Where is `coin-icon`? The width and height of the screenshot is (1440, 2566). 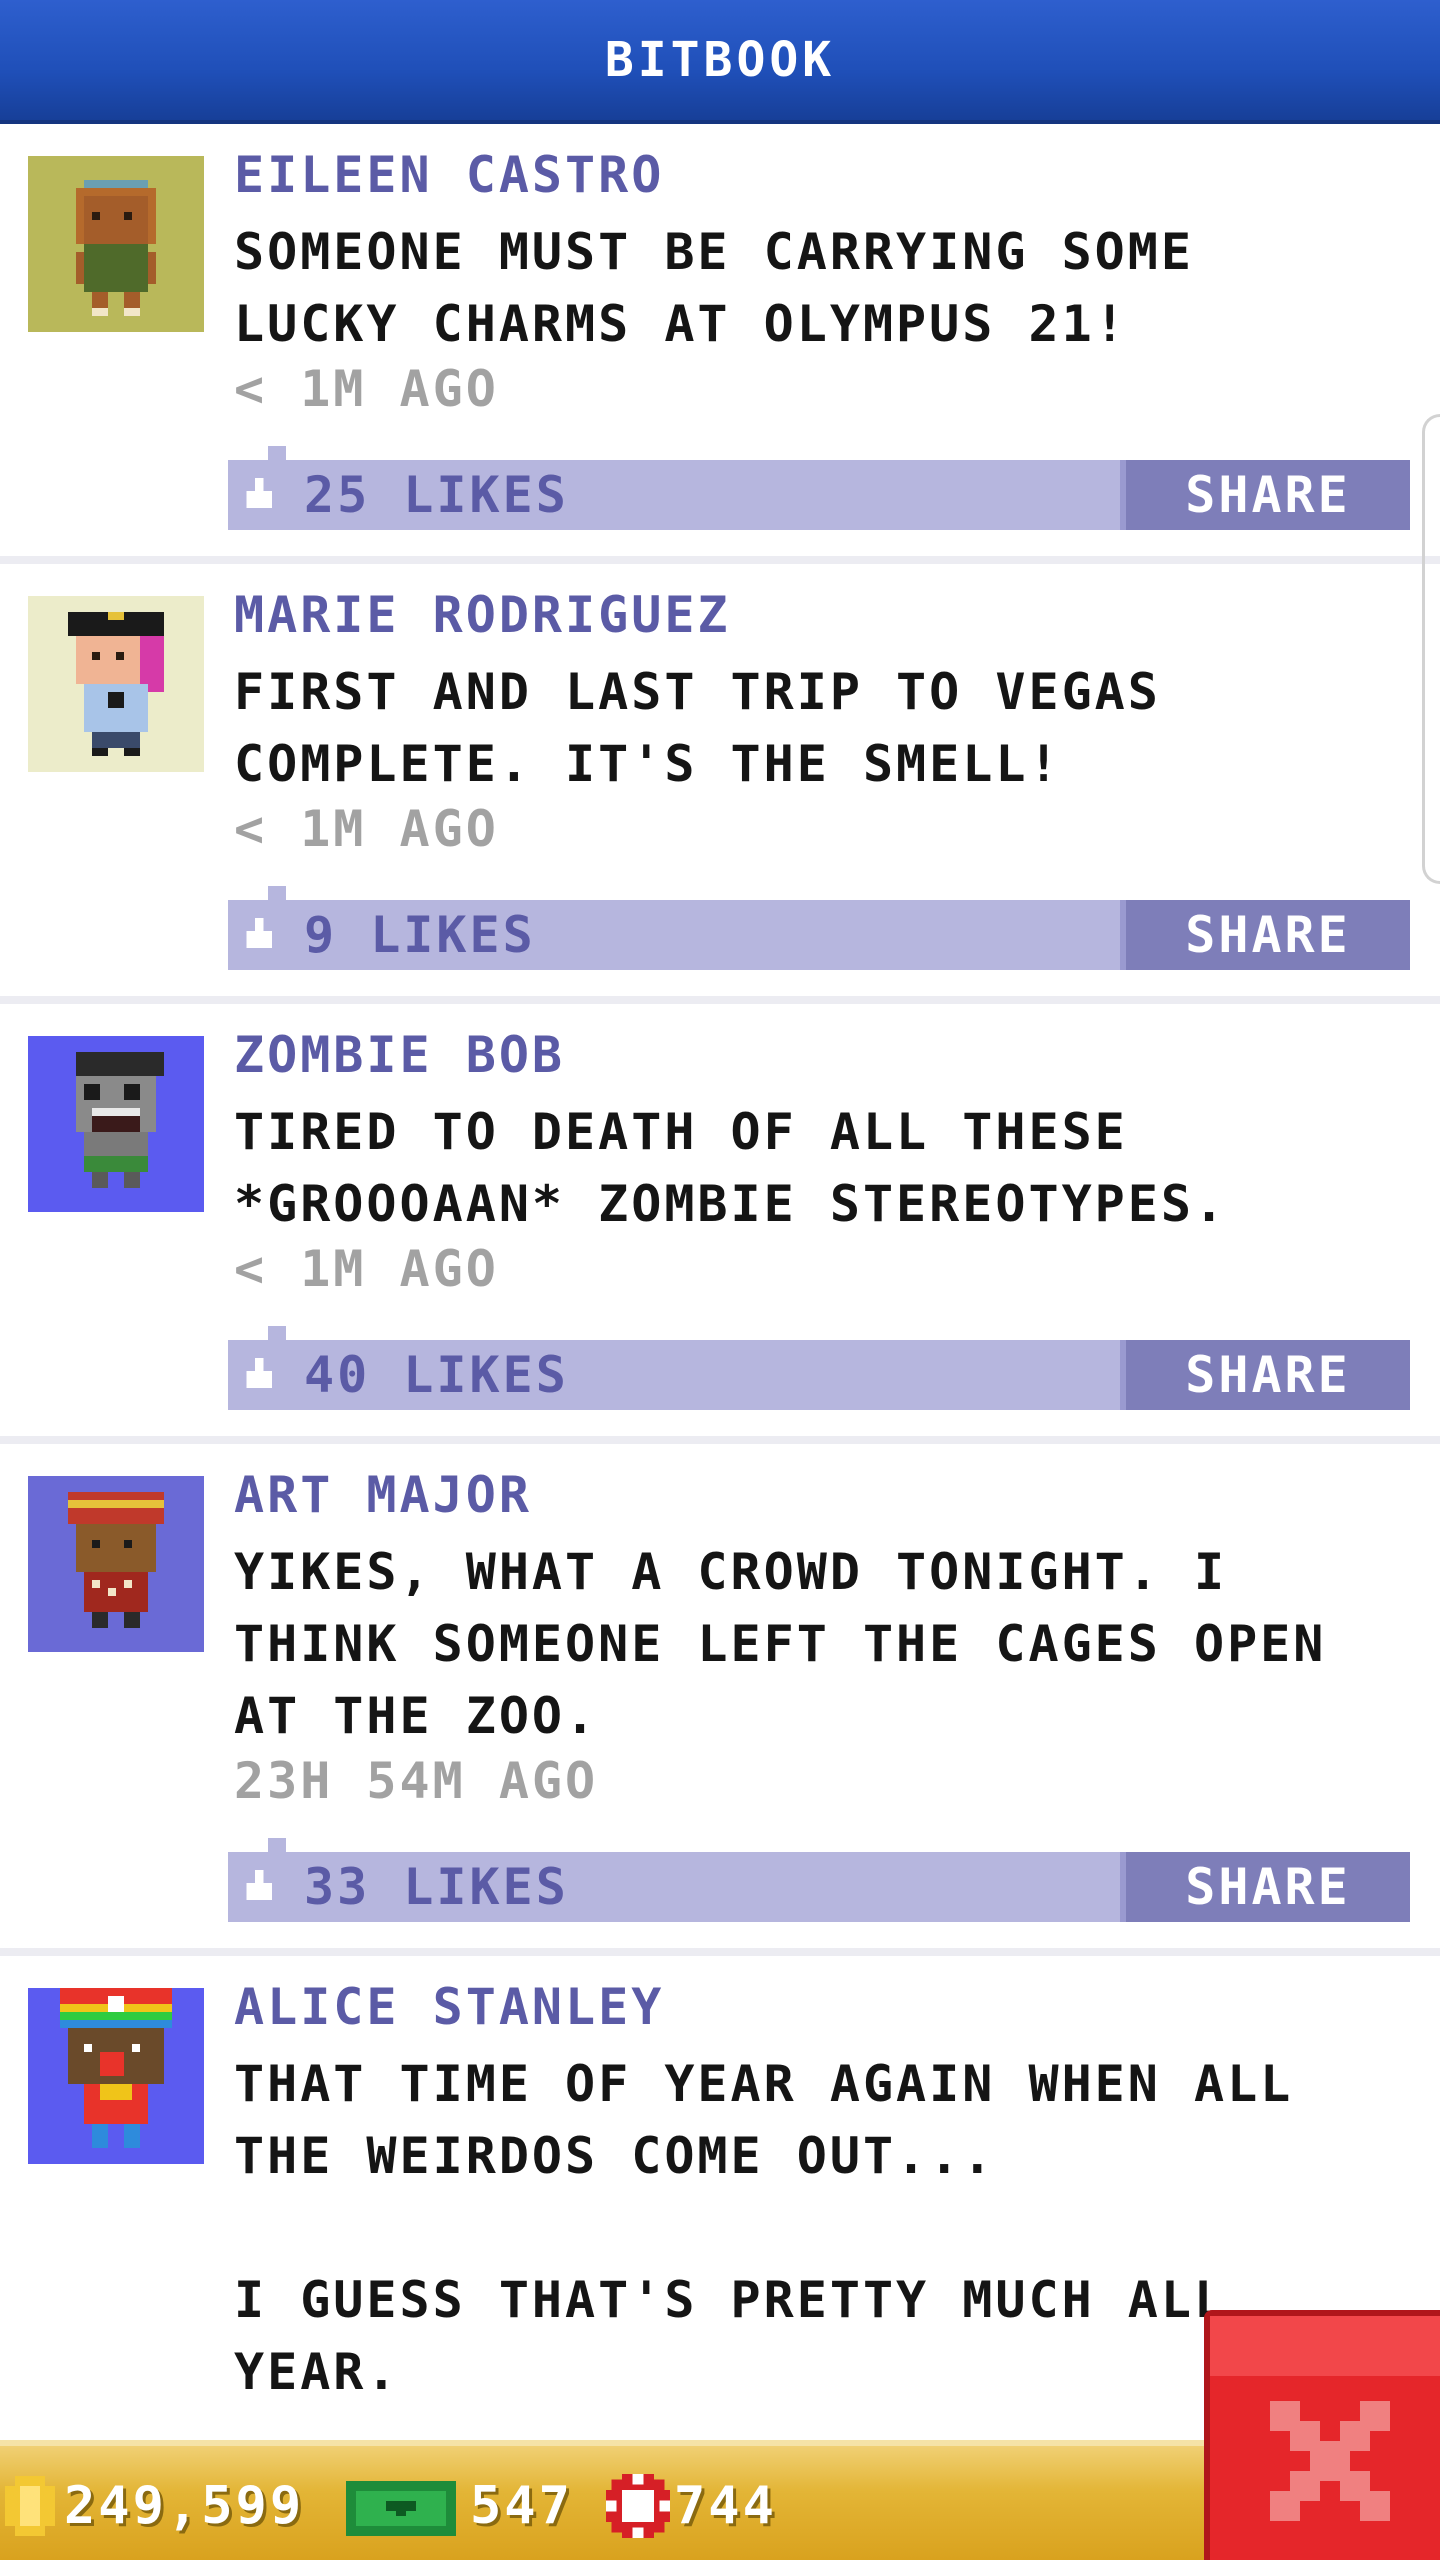 coin-icon is located at coordinates (30, 2506).